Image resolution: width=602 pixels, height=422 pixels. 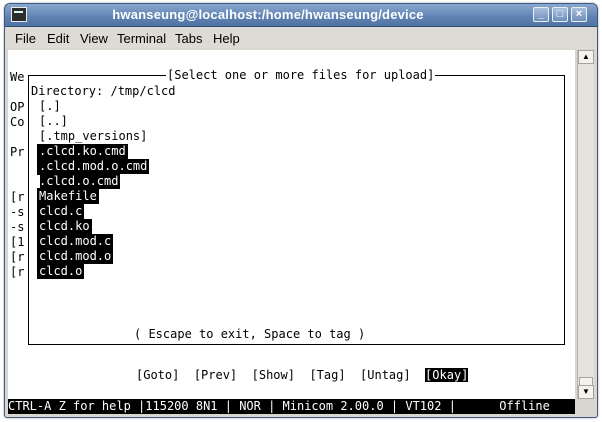 I want to click on file-item: Makefile, so click(x=68, y=196).